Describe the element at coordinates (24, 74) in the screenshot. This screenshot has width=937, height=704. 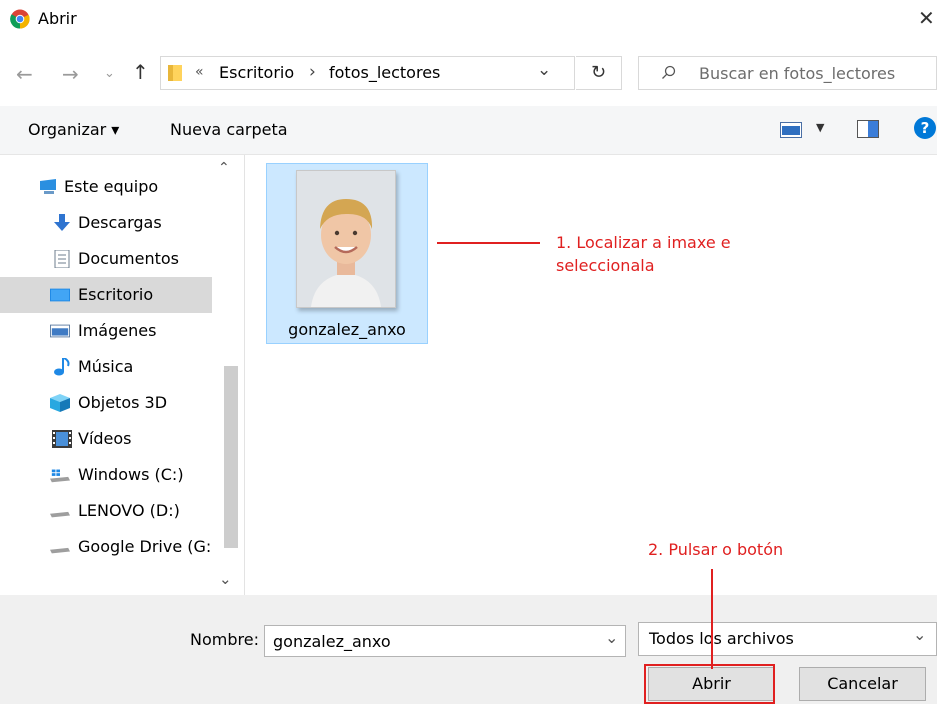
I see `back-arrow-icon: ←` at that location.